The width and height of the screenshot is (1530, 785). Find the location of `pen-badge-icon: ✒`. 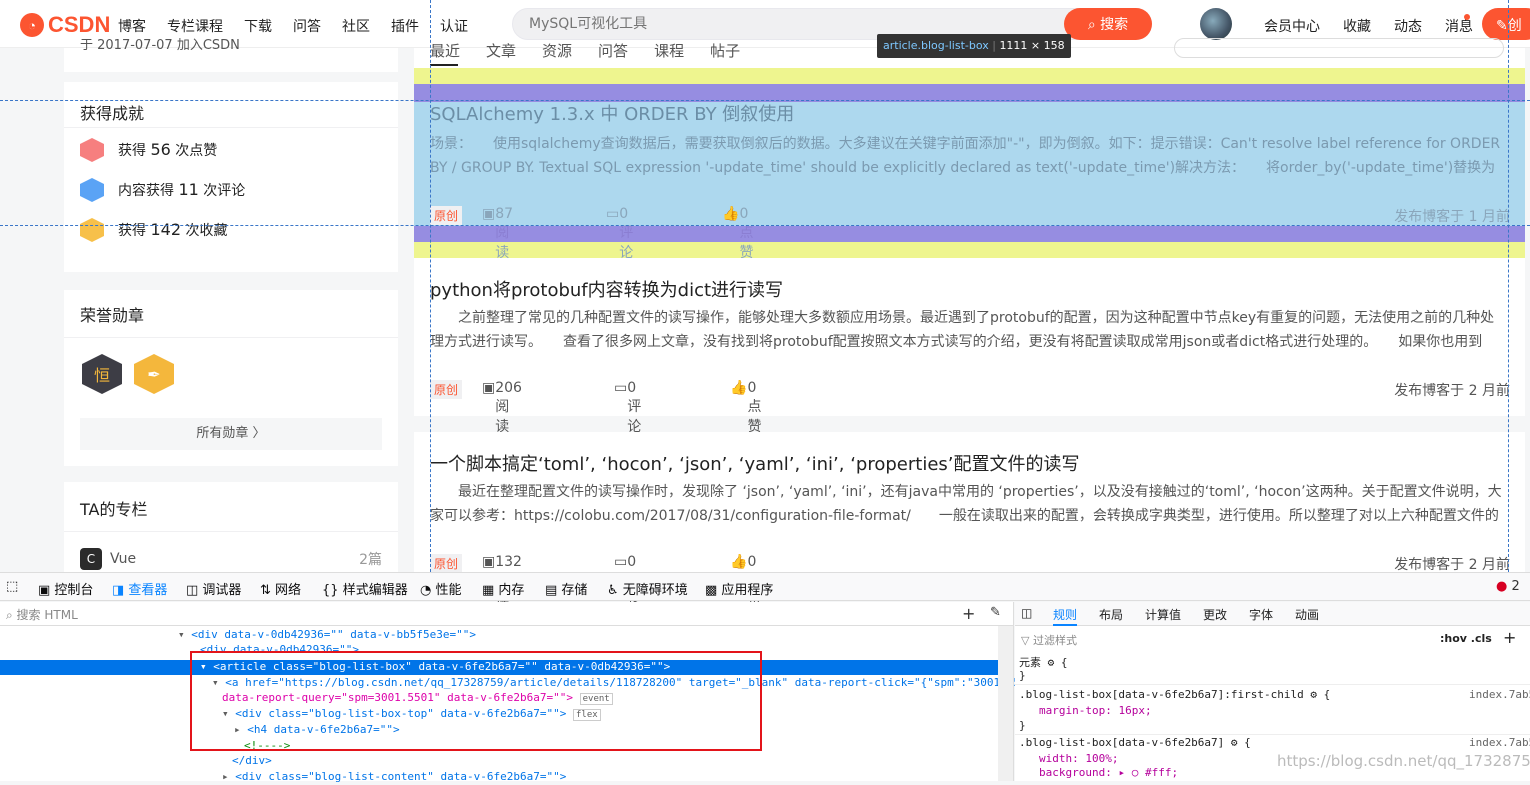

pen-badge-icon: ✒ is located at coordinates (154, 374).